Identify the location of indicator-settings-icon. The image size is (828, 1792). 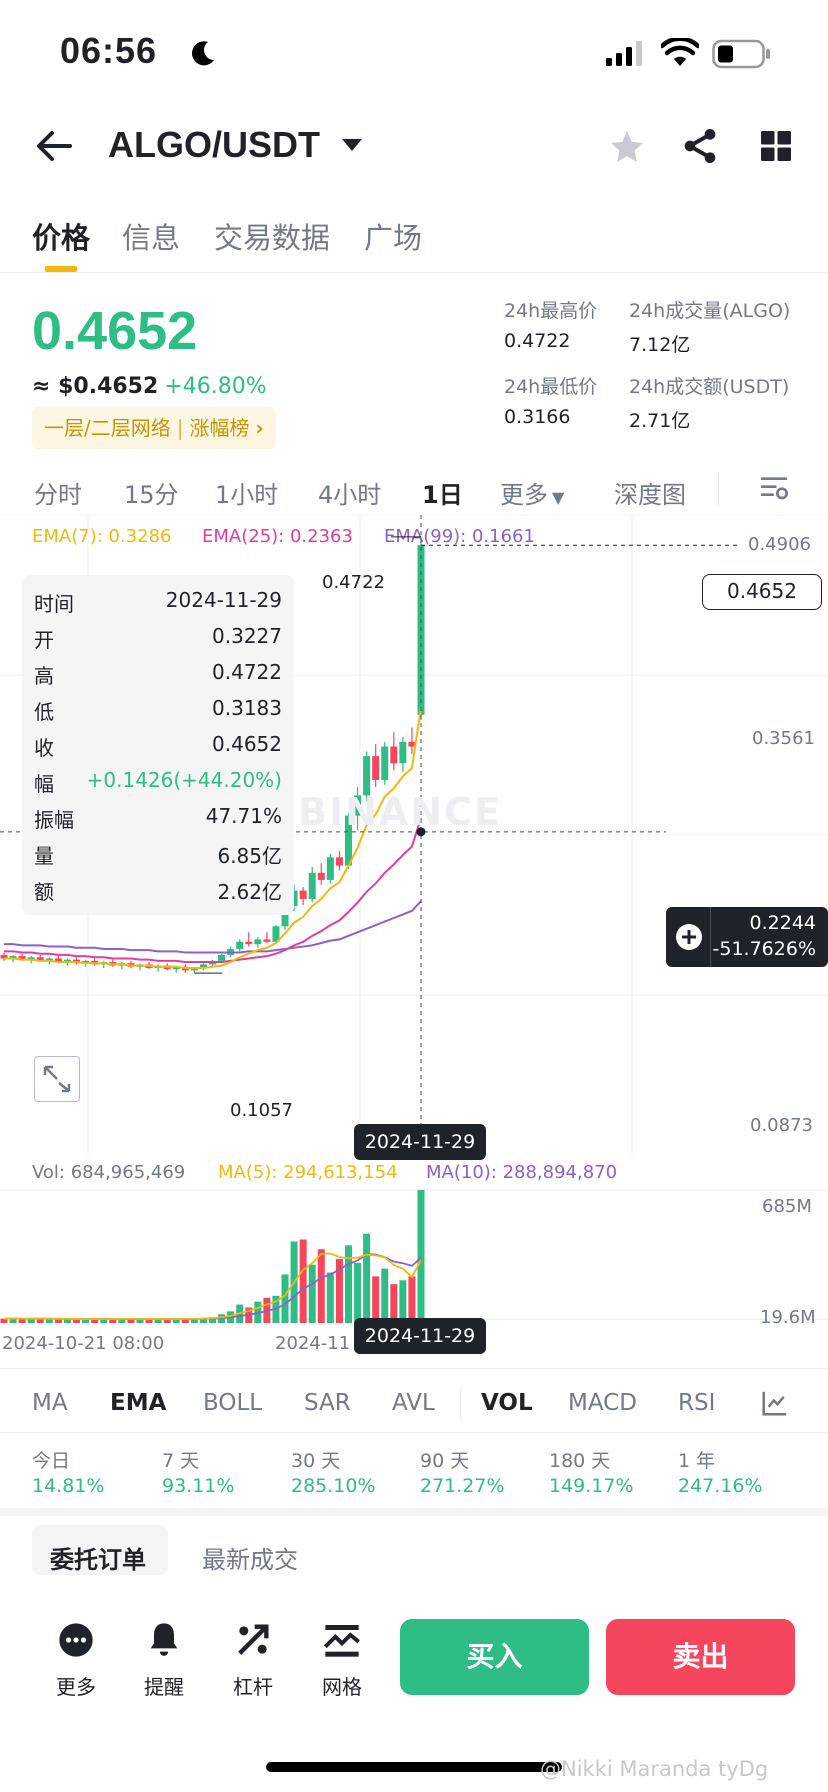
(775, 1403).